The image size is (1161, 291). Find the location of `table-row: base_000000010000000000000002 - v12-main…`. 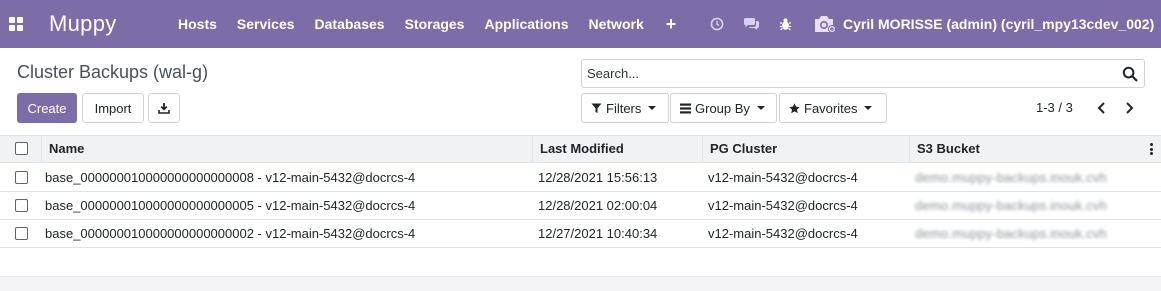

table-row: base_000000010000000000000002 - v12-main… is located at coordinates (580, 234).